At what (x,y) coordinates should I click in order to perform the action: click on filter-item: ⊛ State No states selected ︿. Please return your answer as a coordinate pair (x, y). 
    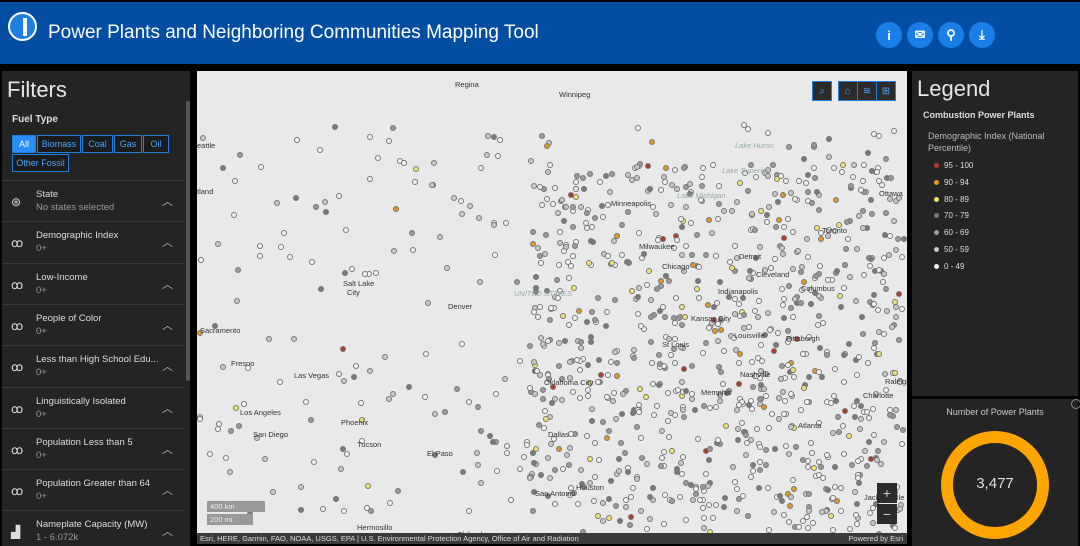
    Looking at the image, I should click on (93, 200).